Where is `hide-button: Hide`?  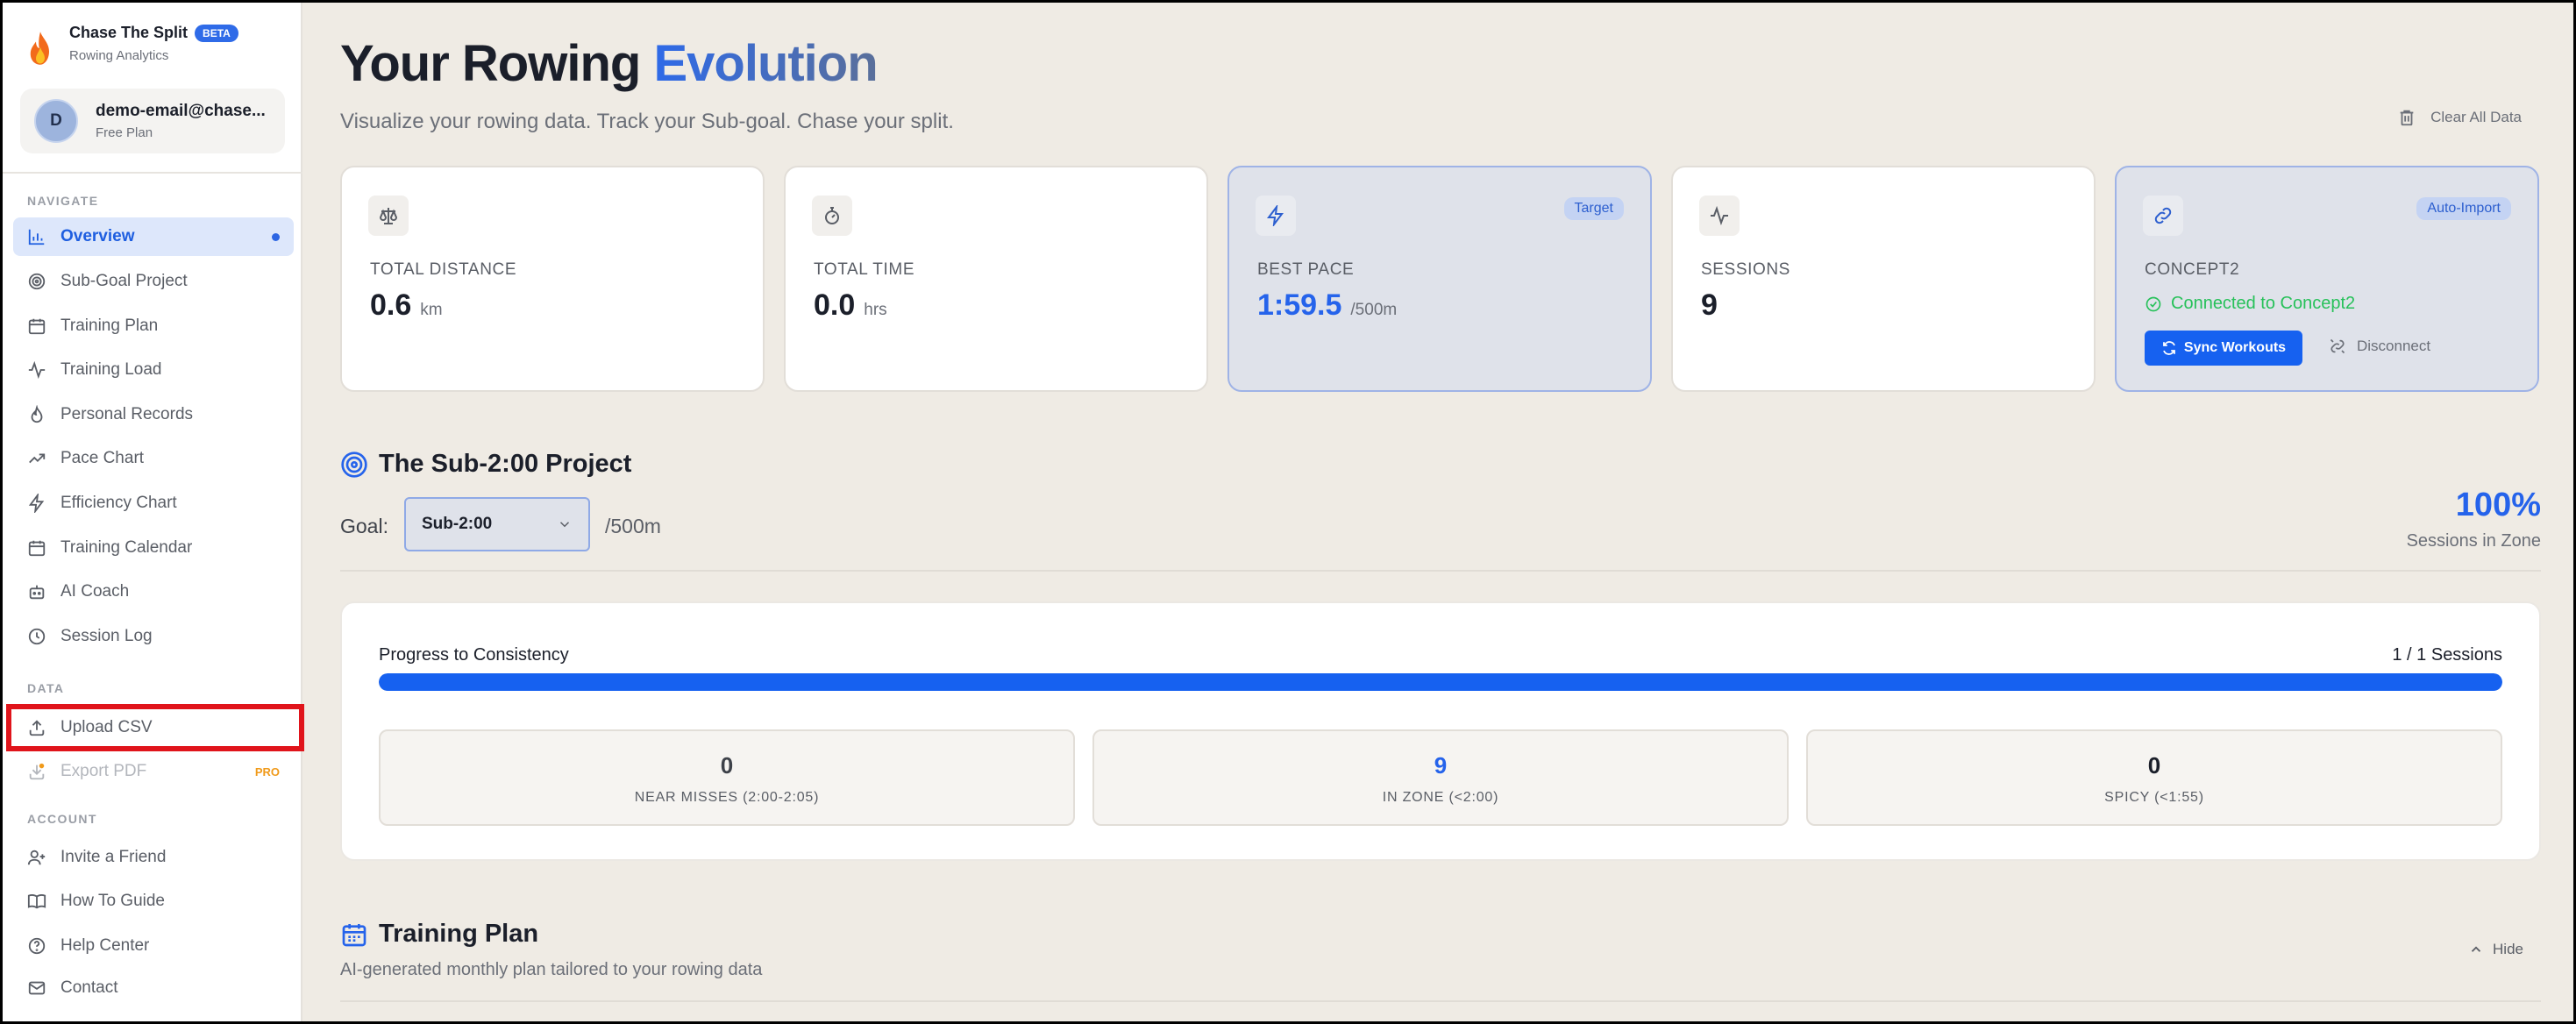 hide-button: Hide is located at coordinates (2495, 949).